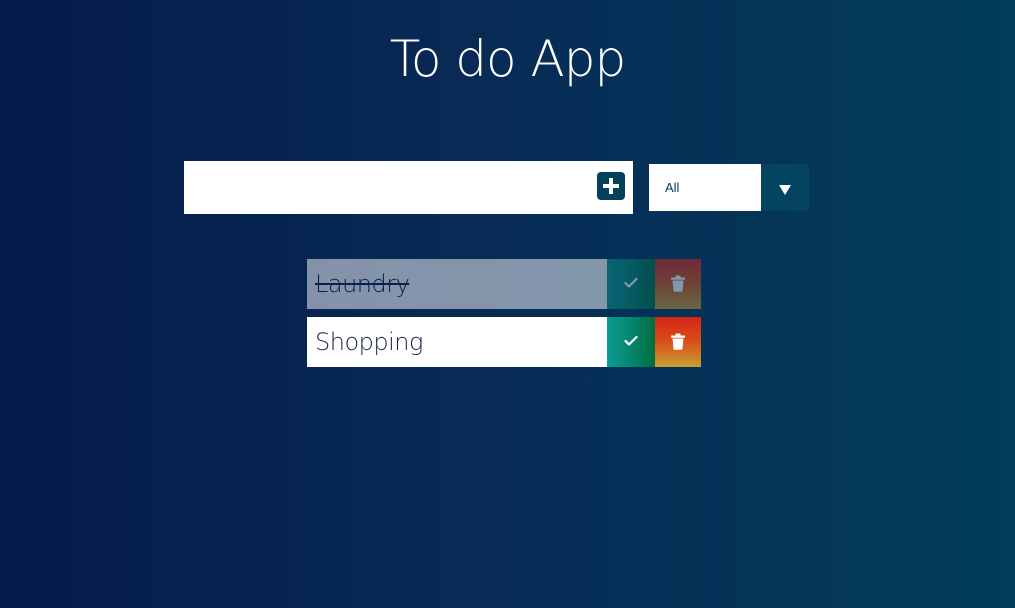 The height and width of the screenshot is (608, 1015). I want to click on filter-select: All, so click(729, 187).